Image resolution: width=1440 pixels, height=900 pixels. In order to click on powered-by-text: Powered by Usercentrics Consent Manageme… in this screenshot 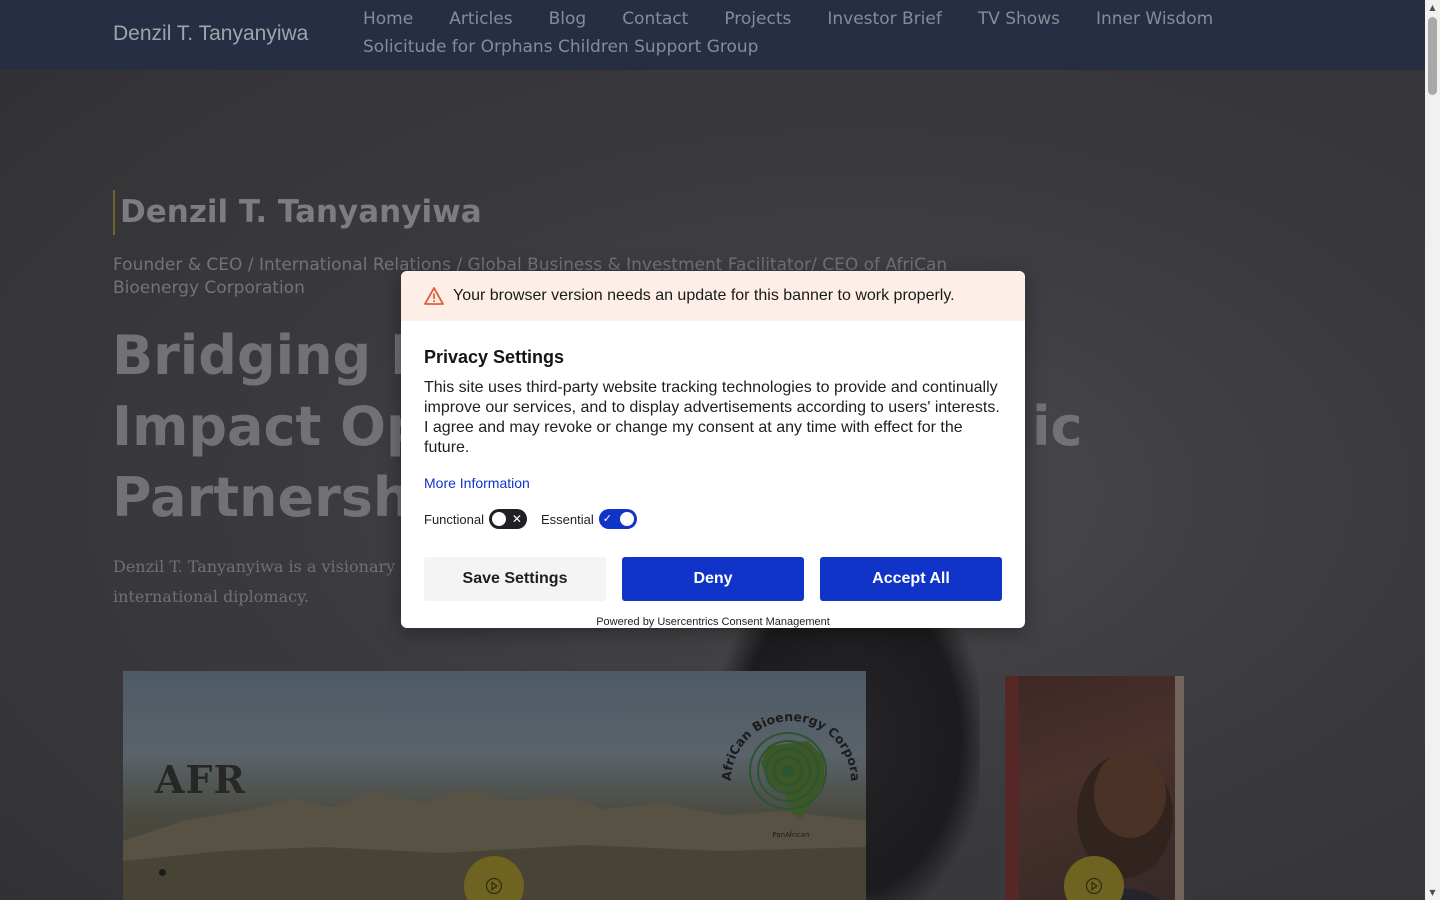, I will do `click(713, 622)`.